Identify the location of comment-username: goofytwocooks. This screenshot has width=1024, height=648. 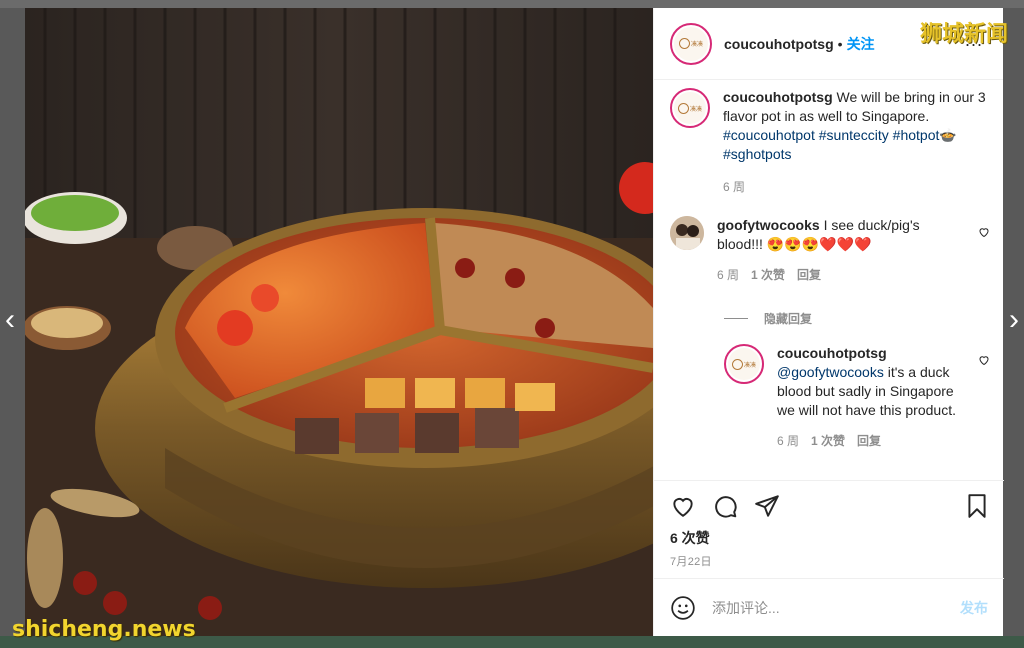
(768, 225).